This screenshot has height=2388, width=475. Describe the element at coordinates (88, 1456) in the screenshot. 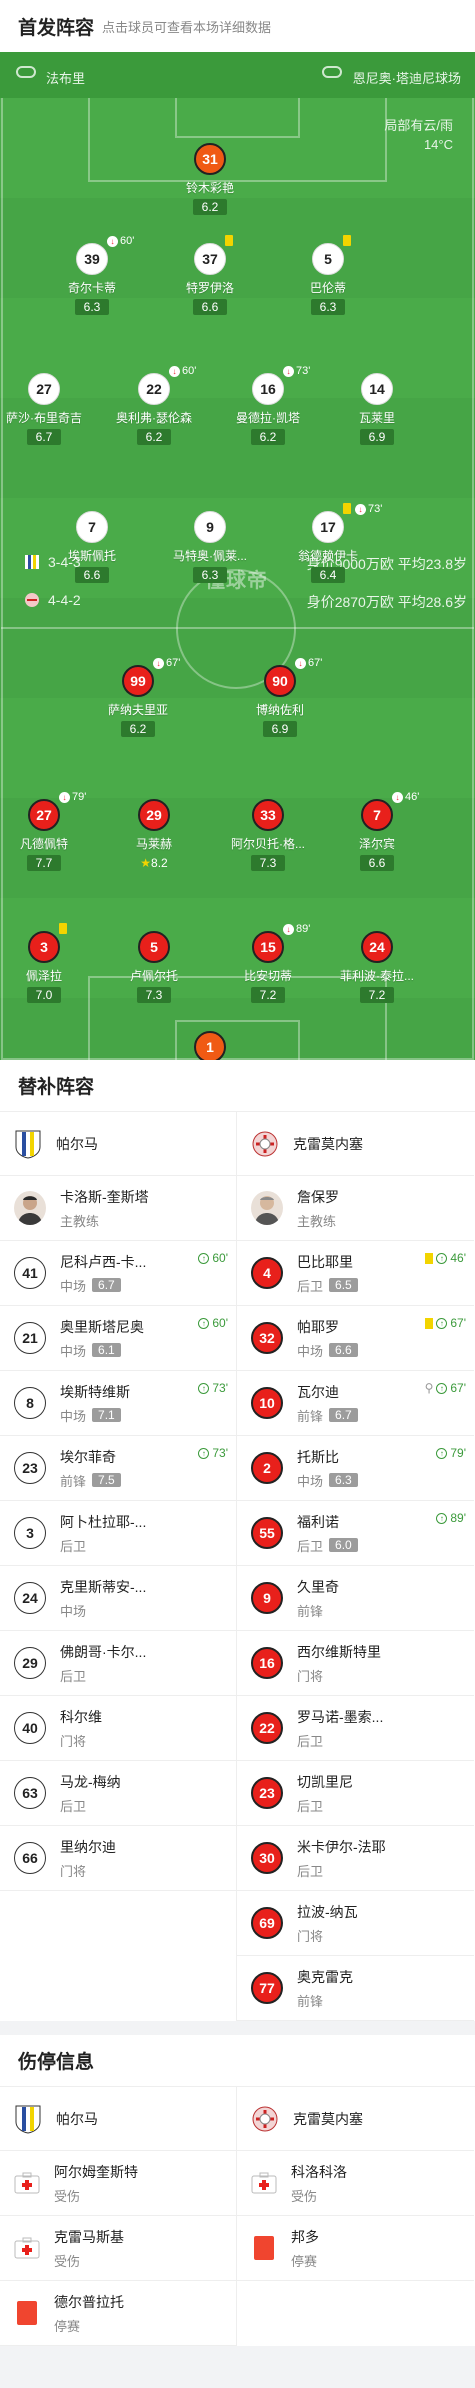

I see `sub-name: 埃尔菲奇` at that location.